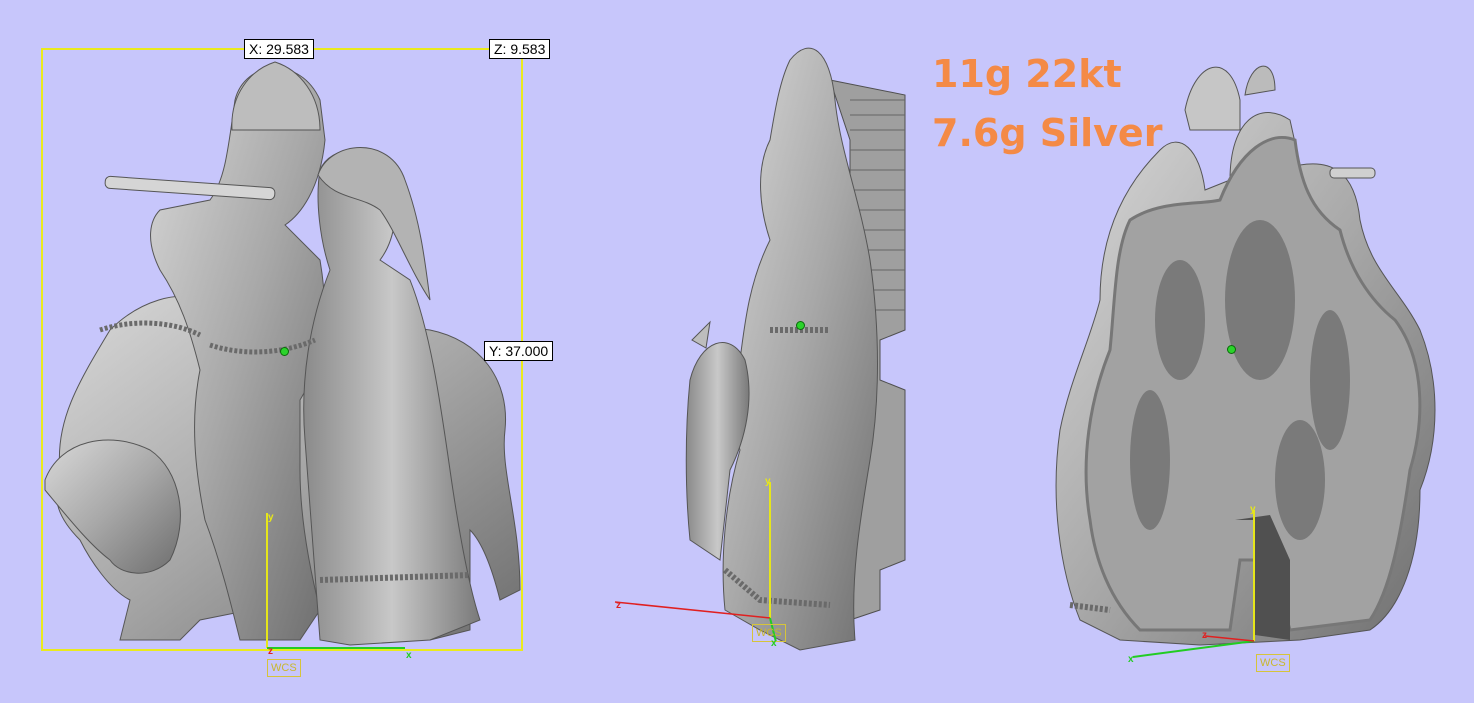  Describe the element at coordinates (1231, 349) in the screenshot. I see `pivot-marker-back` at that location.